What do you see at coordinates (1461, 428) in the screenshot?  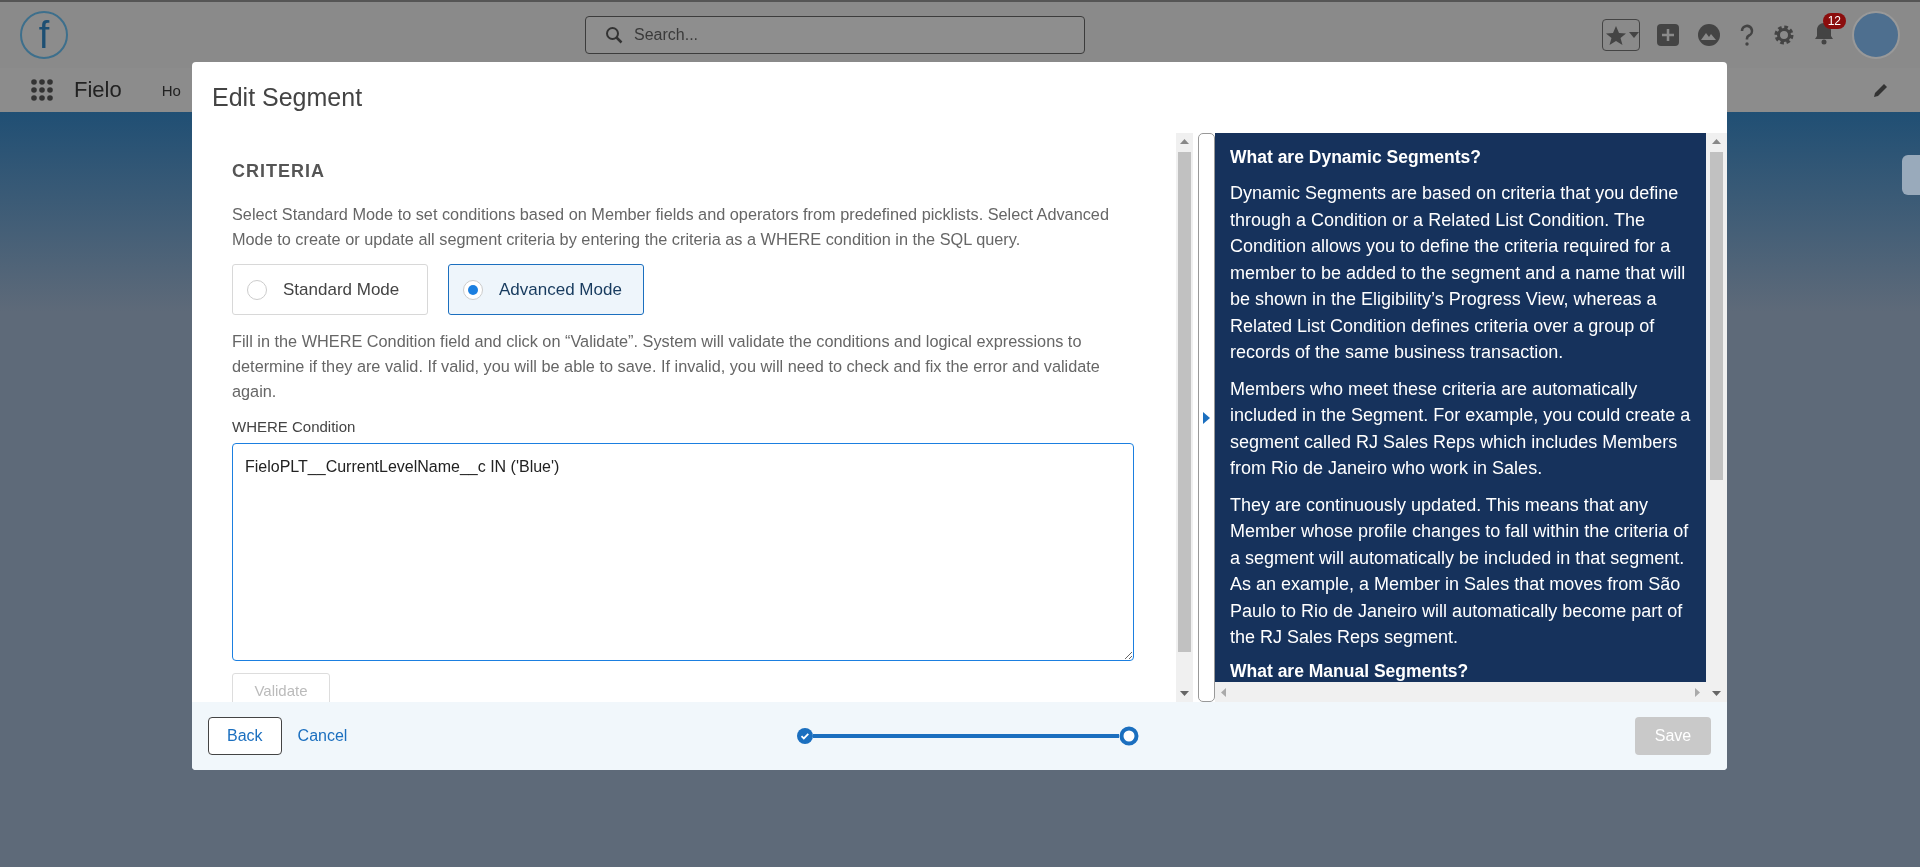 I see `help-paragraph: Members who meet these criteria are automatically included in the Segment. For example, you could create a segment called RJ Sales Reps which includes Members from Rio de Janeiro who work in Sales.` at bounding box center [1461, 428].